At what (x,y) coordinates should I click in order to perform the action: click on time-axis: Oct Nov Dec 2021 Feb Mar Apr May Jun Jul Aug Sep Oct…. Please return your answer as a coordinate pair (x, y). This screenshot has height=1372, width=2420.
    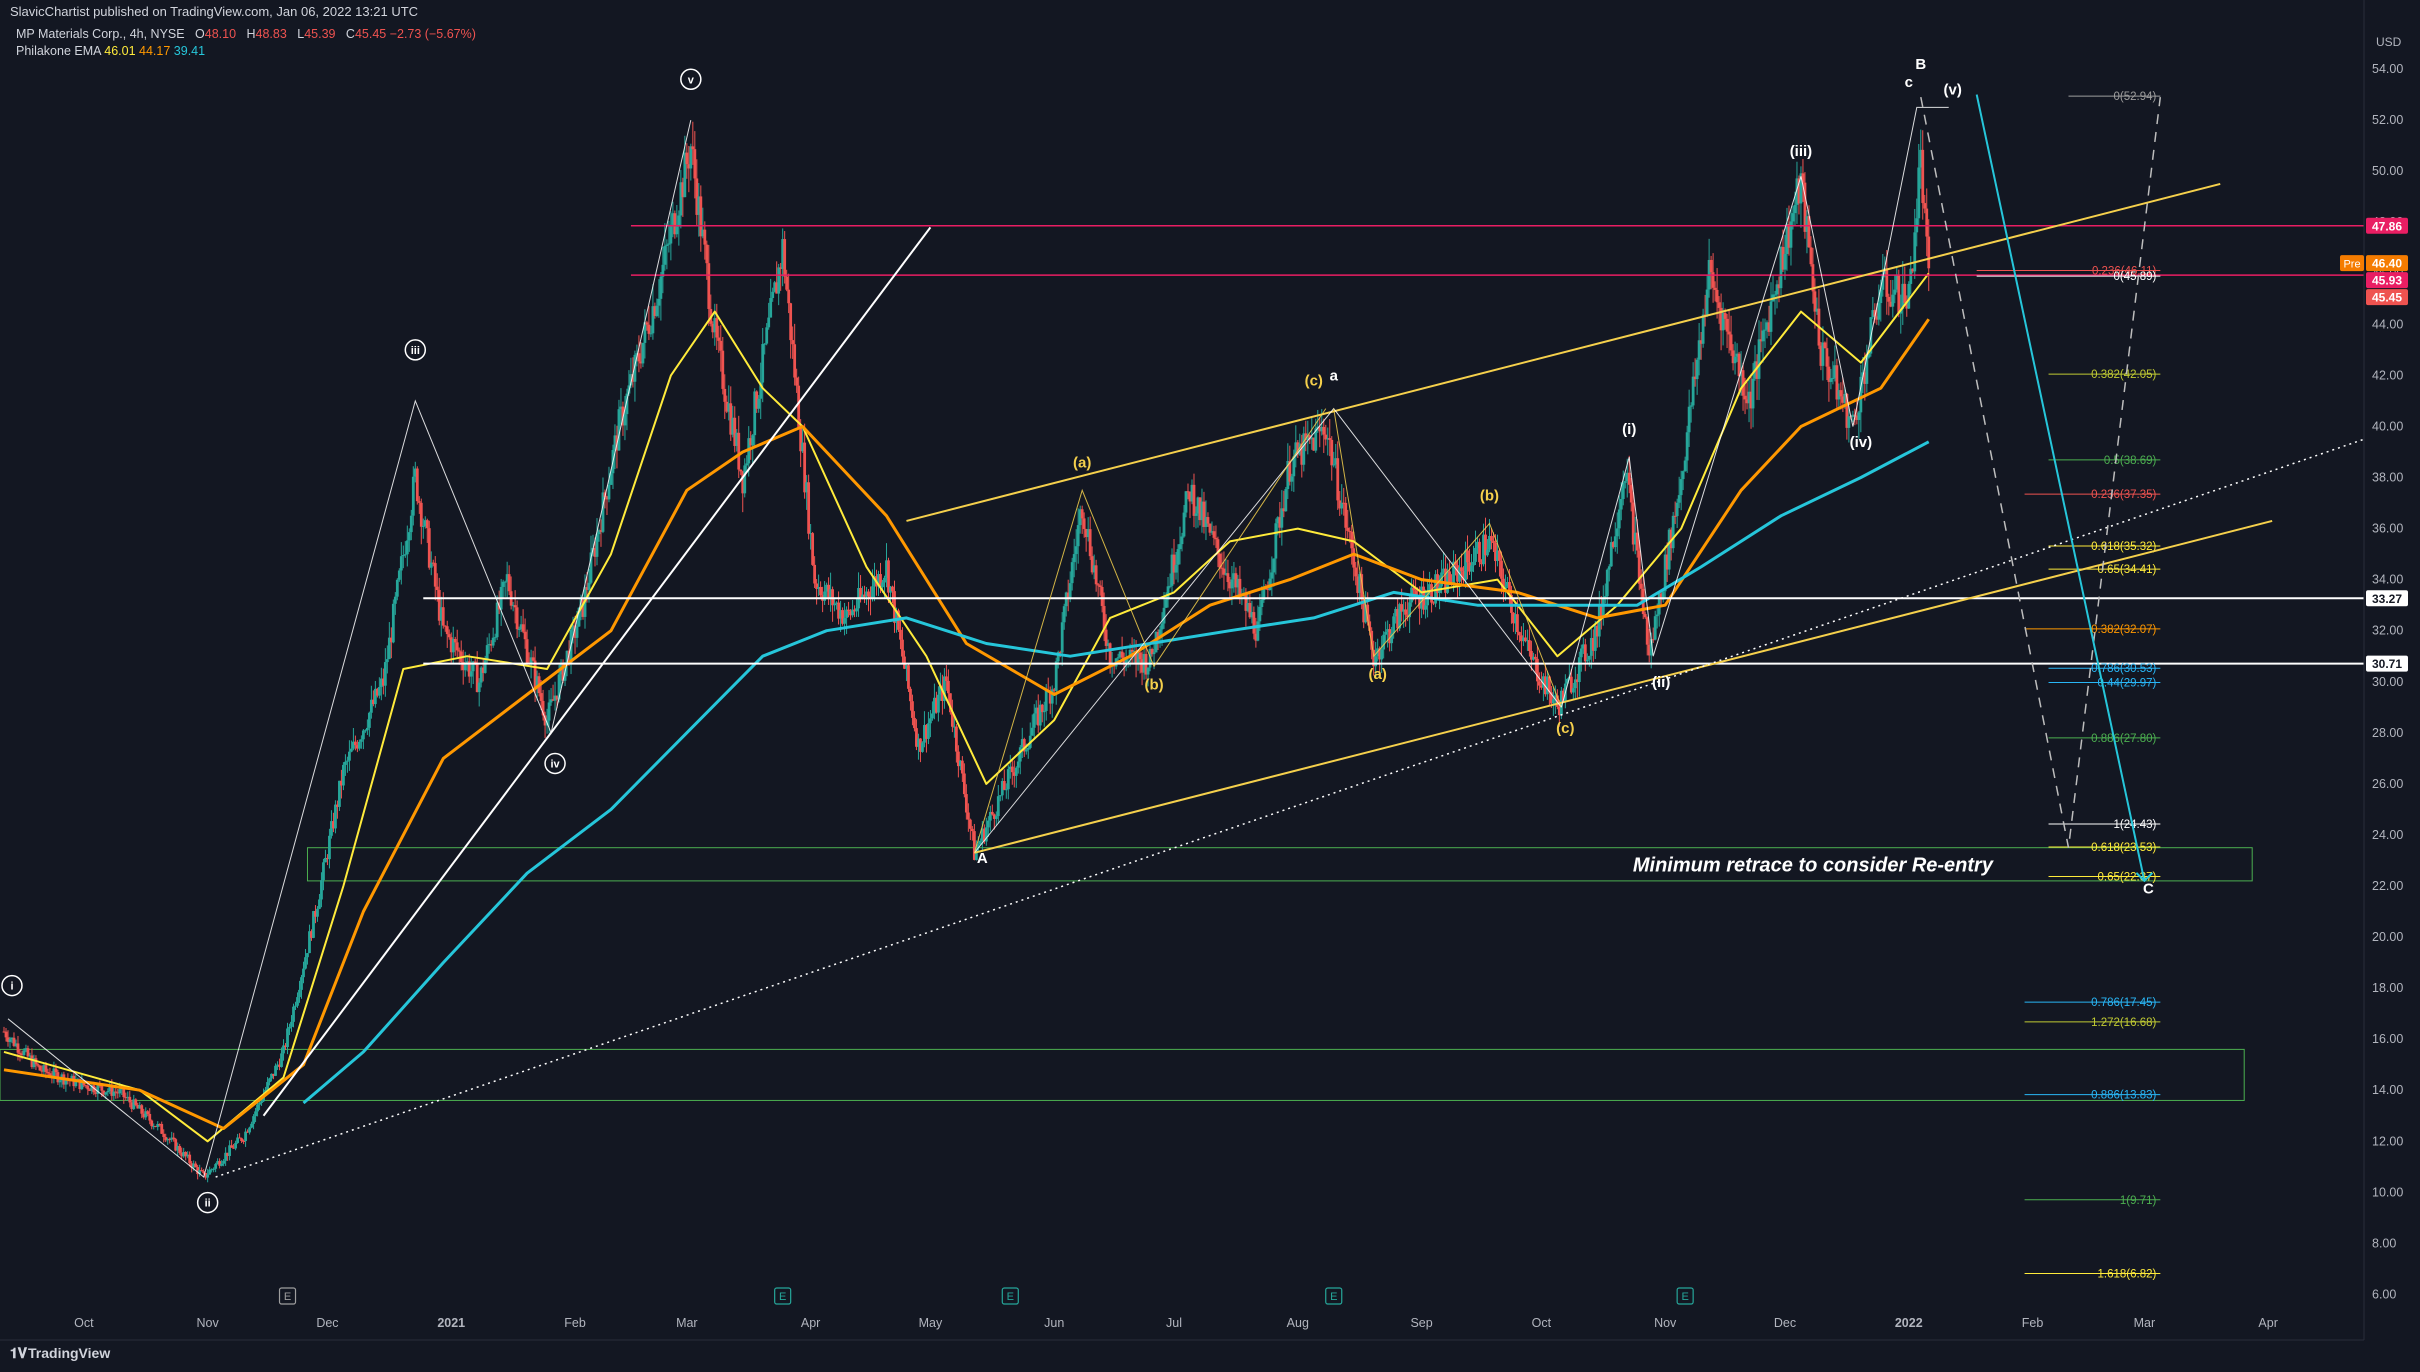
    Looking at the image, I should click on (1182, 1328).